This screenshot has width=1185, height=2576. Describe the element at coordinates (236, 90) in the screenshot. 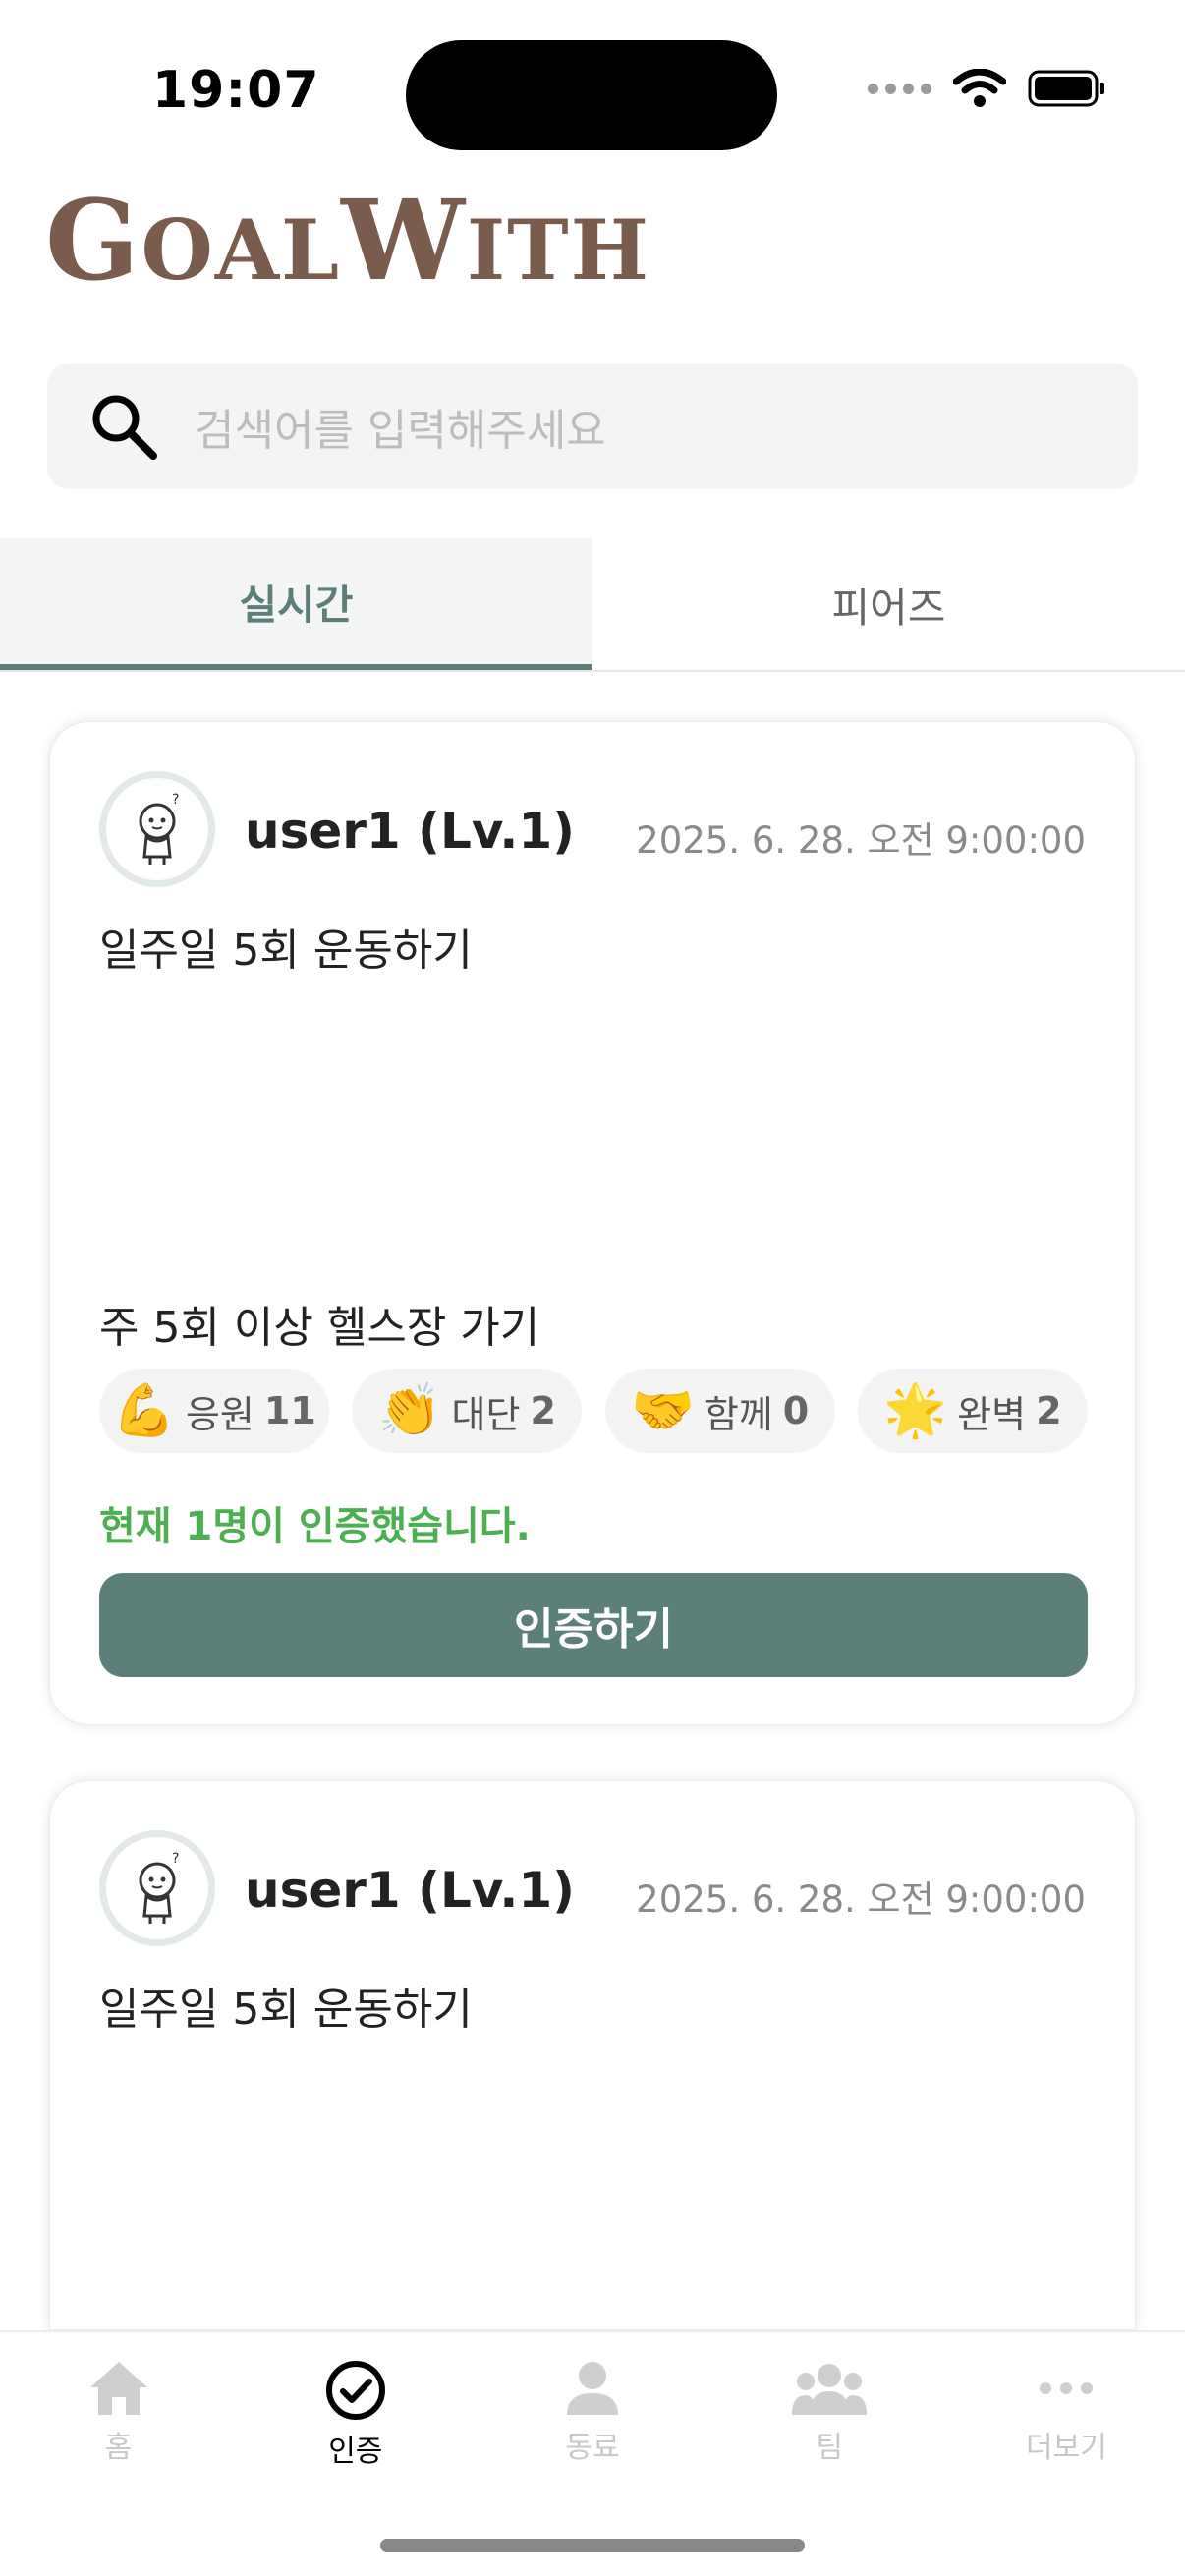

I see `status-time: 19:07` at that location.